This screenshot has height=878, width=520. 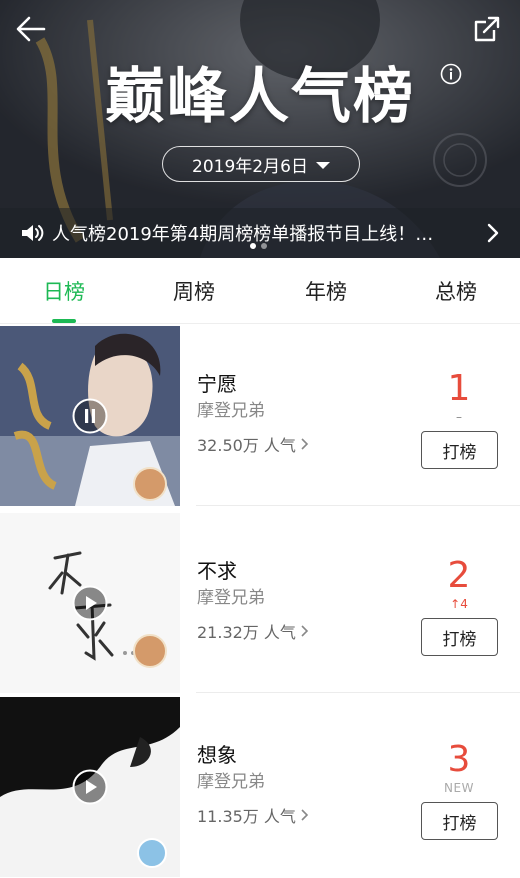 I want to click on date-label: 2019年2月6日, so click(x=250, y=166).